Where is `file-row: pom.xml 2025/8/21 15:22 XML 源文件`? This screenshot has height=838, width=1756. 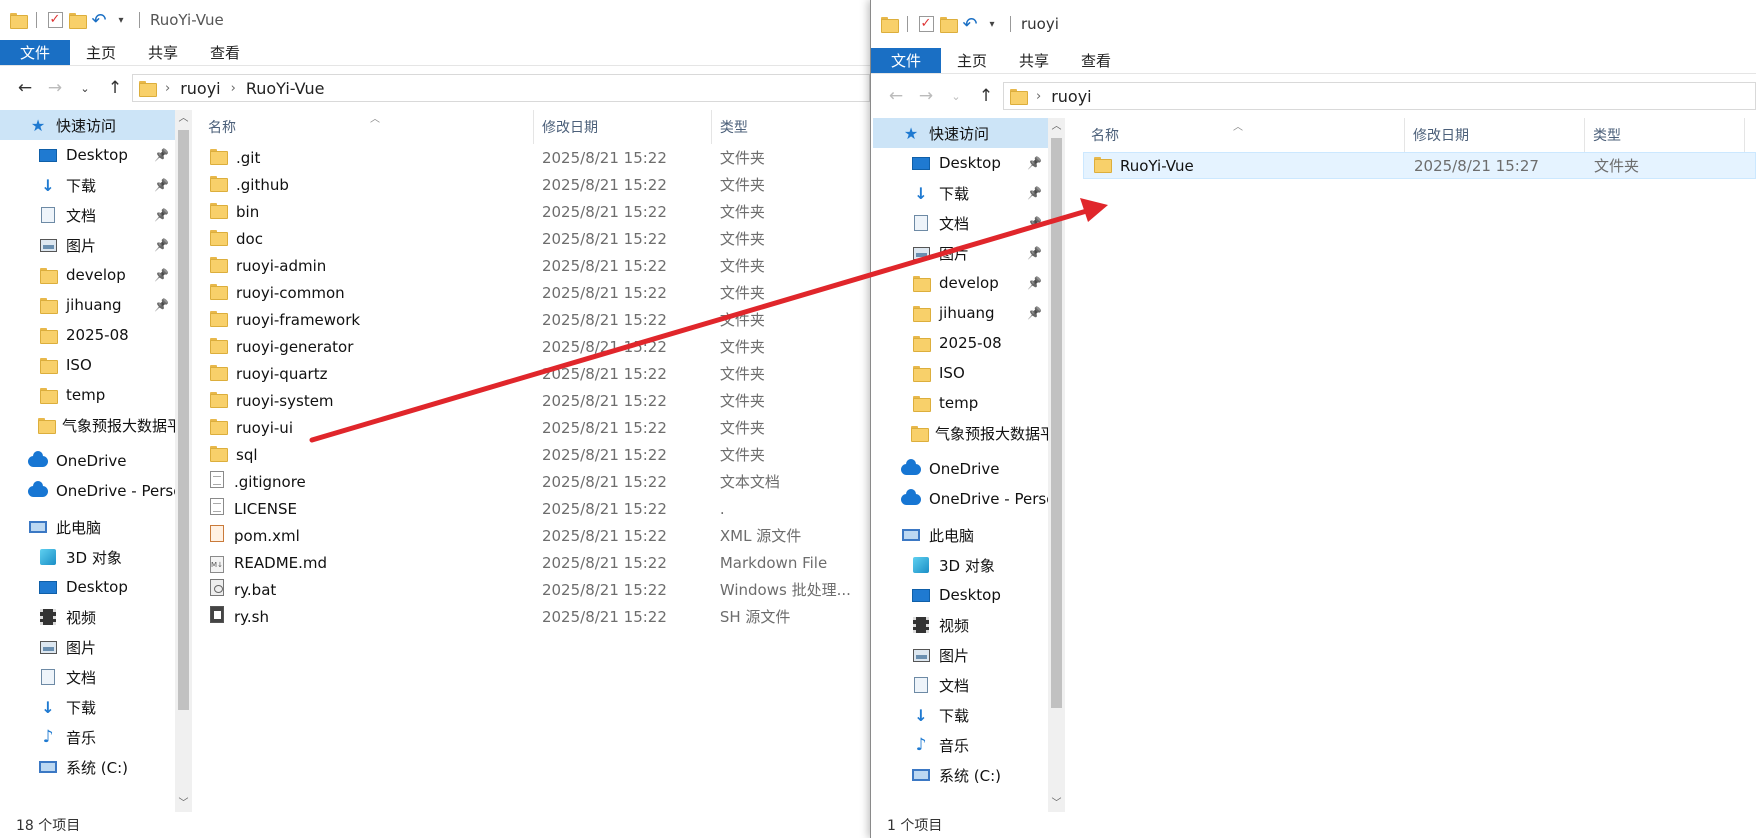 file-row: pom.xml 2025/8/21 15:22 XML 源文件 is located at coordinates (535, 535).